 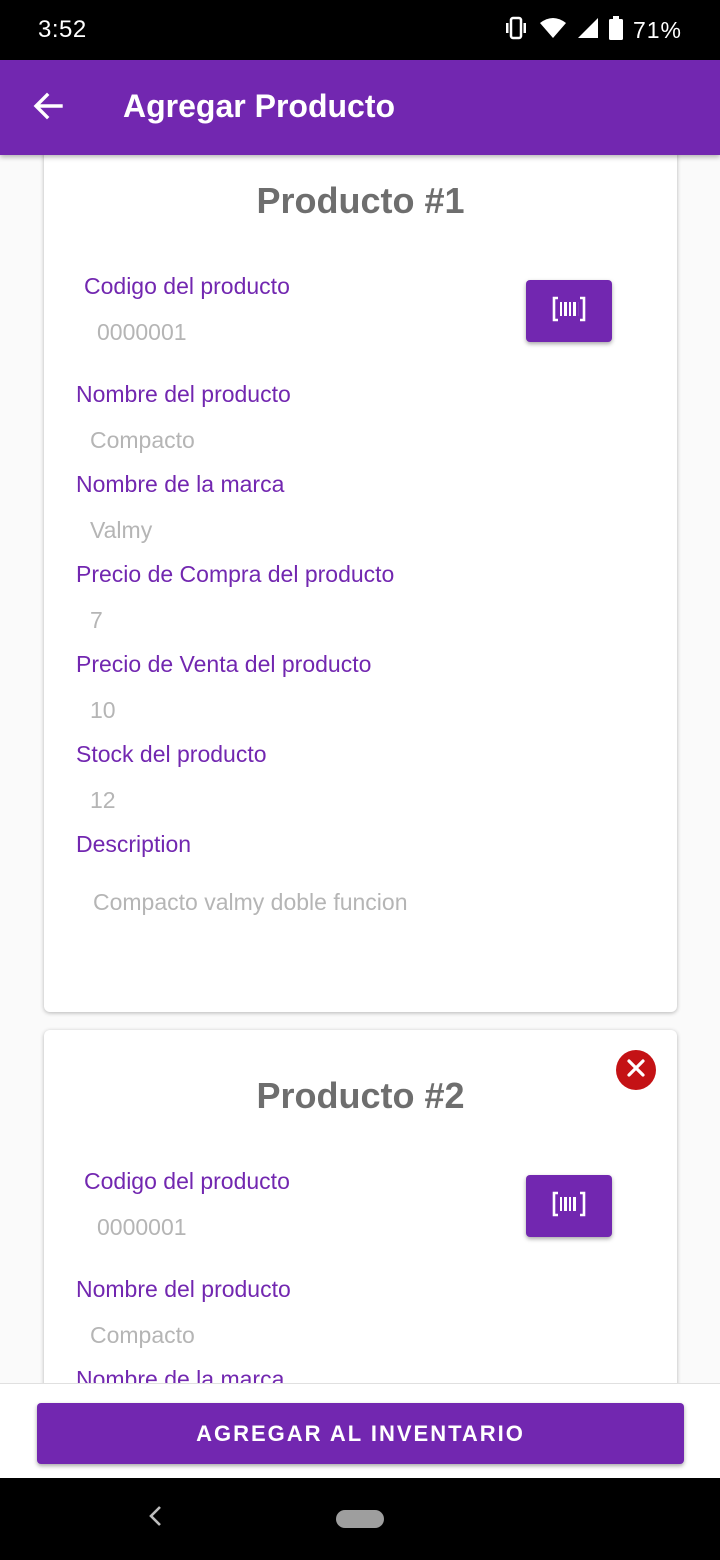 What do you see at coordinates (96, 620) in the screenshot?
I see `purchase-price-input: 7` at bounding box center [96, 620].